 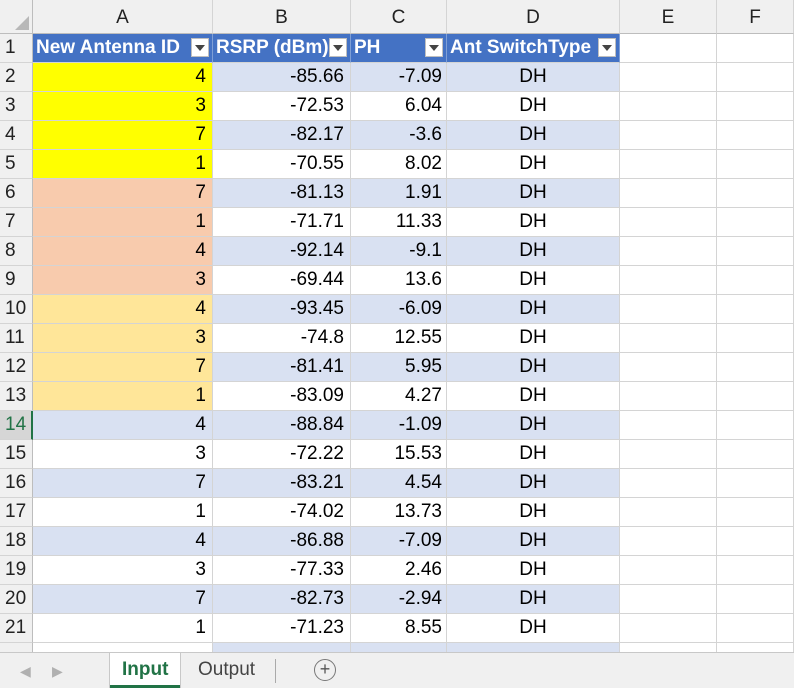 What do you see at coordinates (16, 280) in the screenshot?
I see `row-header: 9` at bounding box center [16, 280].